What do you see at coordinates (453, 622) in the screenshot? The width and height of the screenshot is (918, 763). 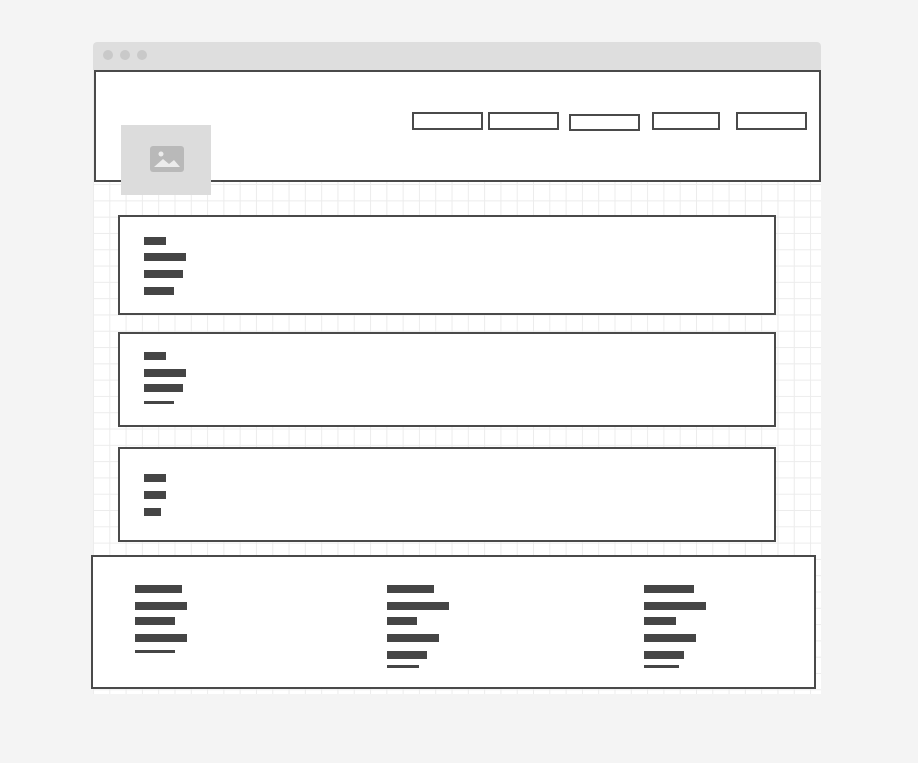 I see `footer` at bounding box center [453, 622].